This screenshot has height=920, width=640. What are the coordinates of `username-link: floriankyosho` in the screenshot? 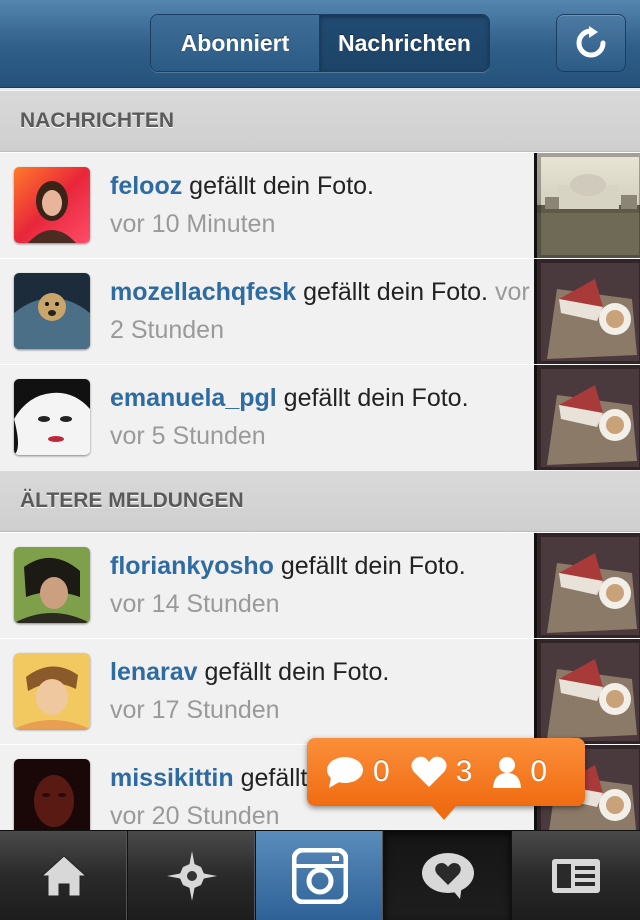 It's located at (192, 566).